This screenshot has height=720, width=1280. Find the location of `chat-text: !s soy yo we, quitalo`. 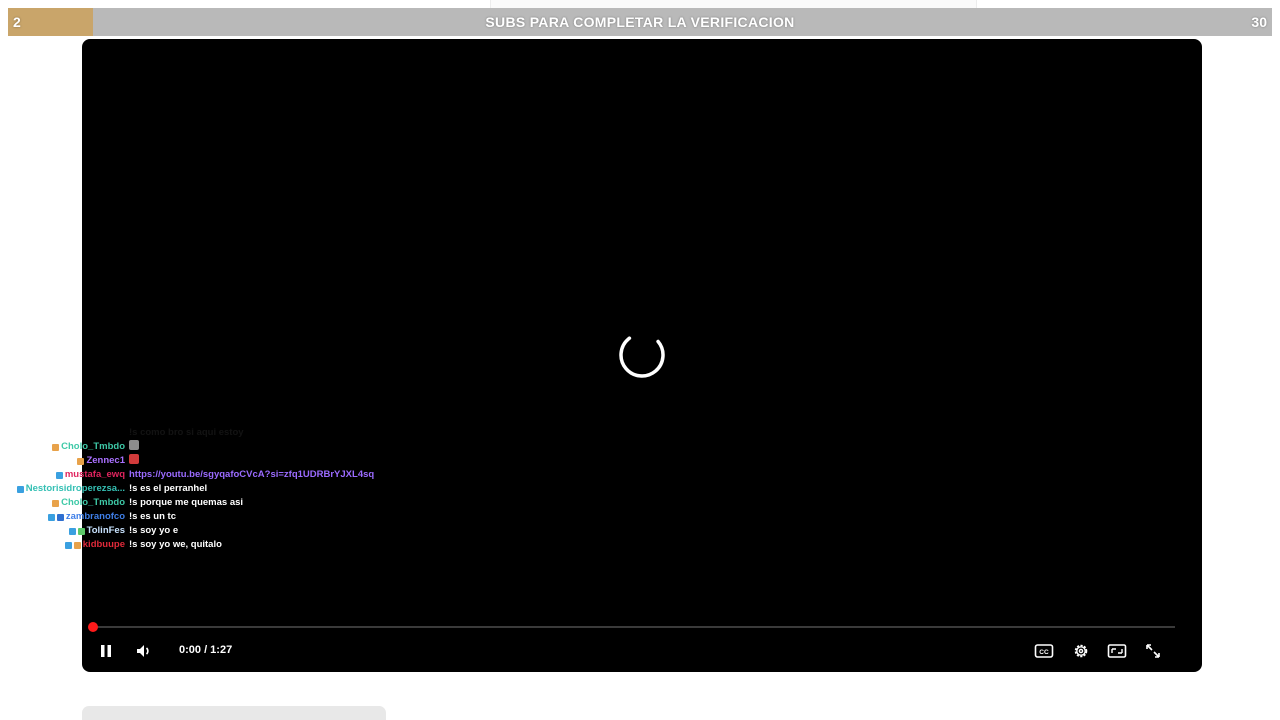

chat-text: !s soy yo we, quitalo is located at coordinates (175, 544).